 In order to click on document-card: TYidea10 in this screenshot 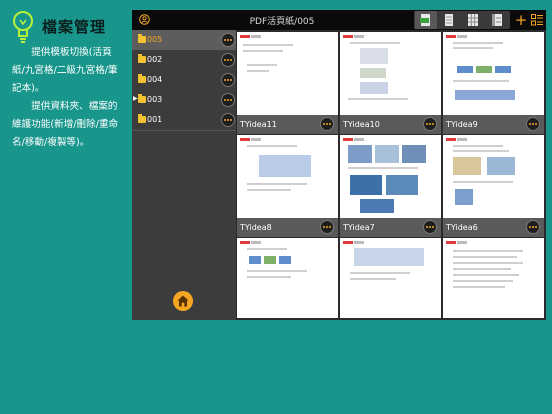, I will do `click(390, 83)`.